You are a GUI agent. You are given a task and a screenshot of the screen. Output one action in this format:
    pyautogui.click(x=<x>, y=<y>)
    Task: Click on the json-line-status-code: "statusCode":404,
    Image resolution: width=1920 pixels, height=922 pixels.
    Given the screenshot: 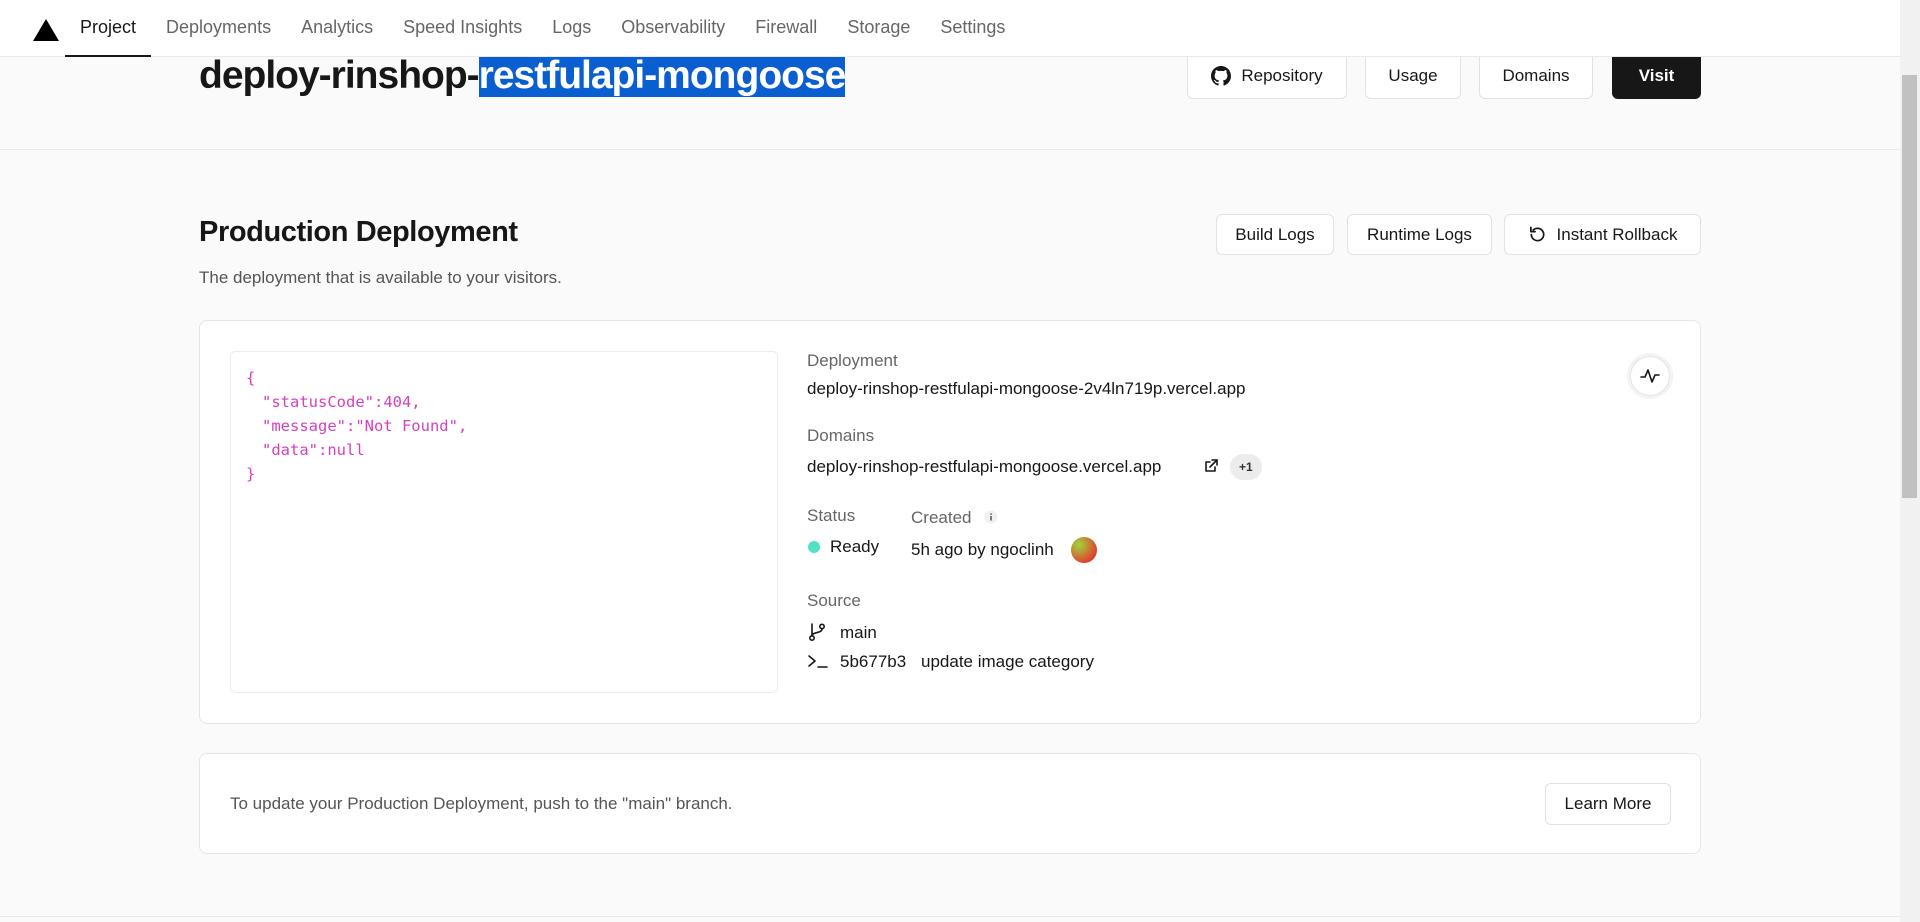 What is the action you would take?
    pyautogui.click(x=341, y=402)
    